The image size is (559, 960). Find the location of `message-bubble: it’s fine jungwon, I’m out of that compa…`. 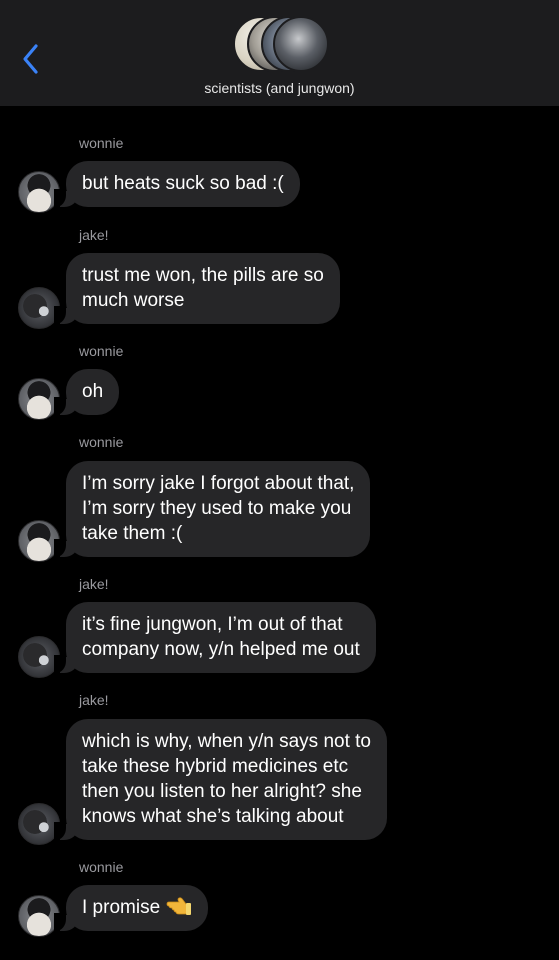

message-bubble: it’s fine jungwon, I’m out of that compa… is located at coordinates (215, 637).